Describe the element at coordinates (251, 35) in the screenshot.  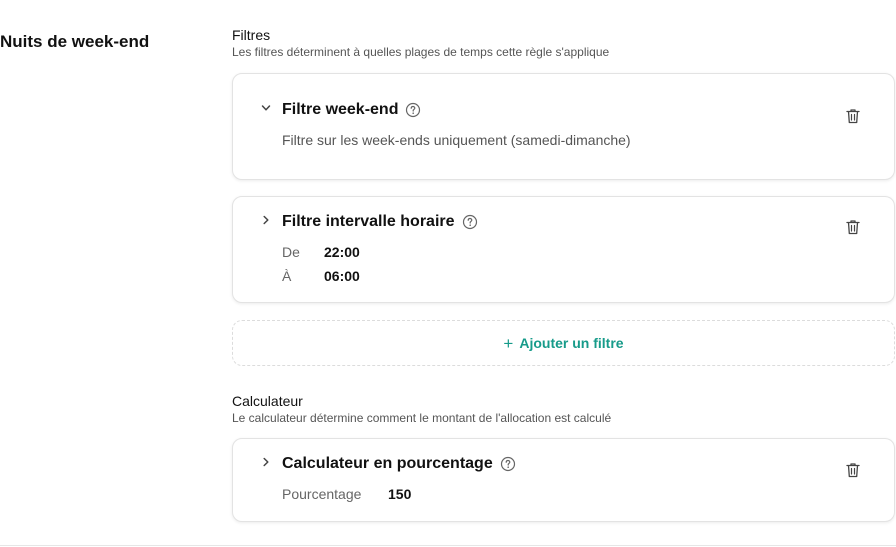
I see `filters-section-title: Filtres` at that location.